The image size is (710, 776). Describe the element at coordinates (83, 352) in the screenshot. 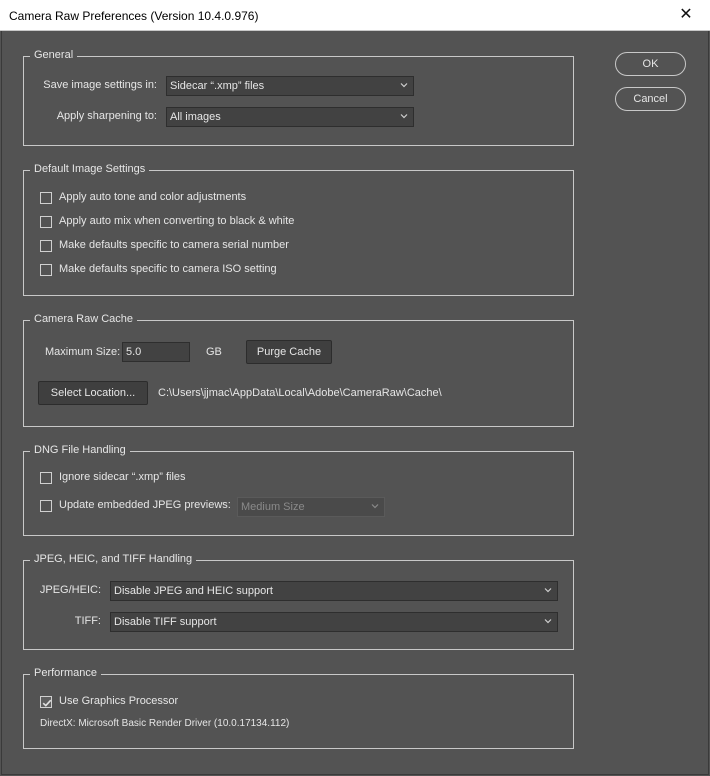

I see `max-size-label: Maximum Size:` at that location.